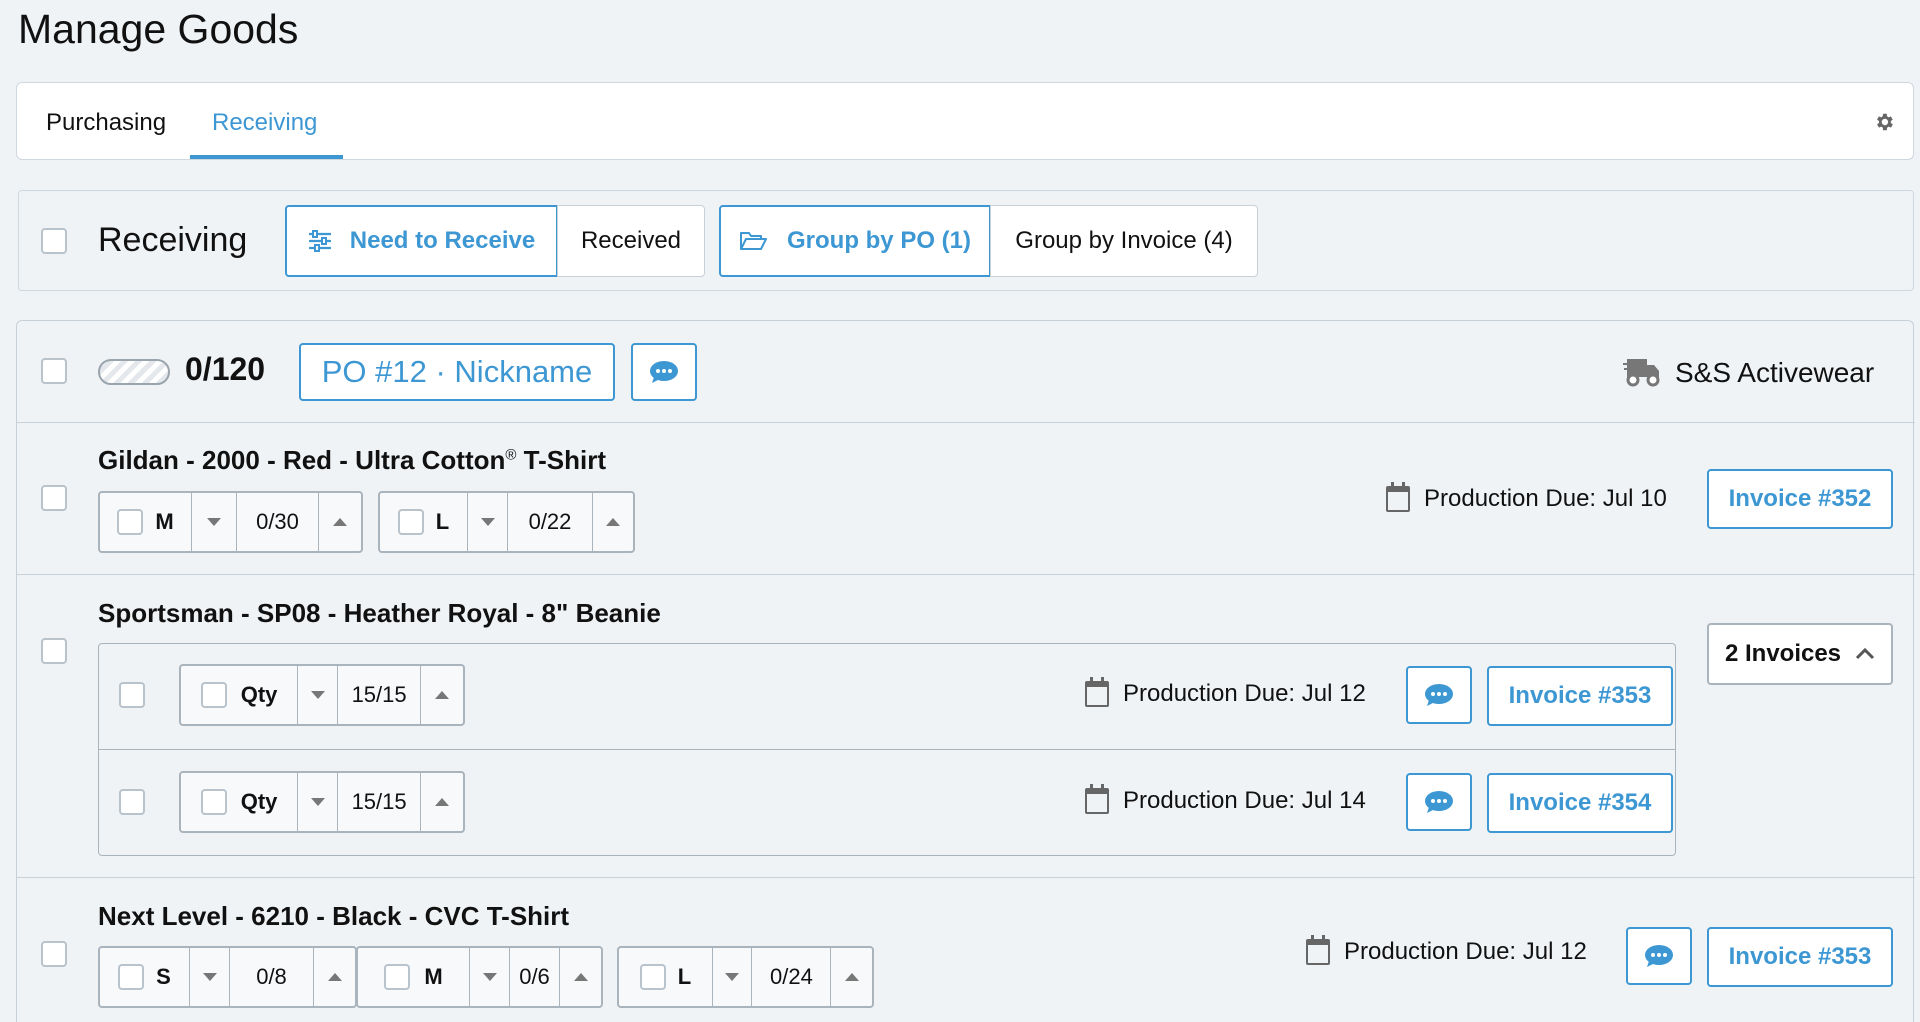  What do you see at coordinates (278, 522) in the screenshot?
I see `quantity-value: 0/30` at bounding box center [278, 522].